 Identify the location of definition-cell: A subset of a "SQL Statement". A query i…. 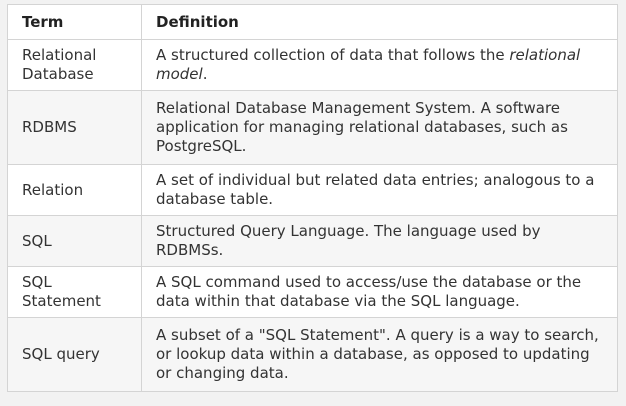
(379, 354).